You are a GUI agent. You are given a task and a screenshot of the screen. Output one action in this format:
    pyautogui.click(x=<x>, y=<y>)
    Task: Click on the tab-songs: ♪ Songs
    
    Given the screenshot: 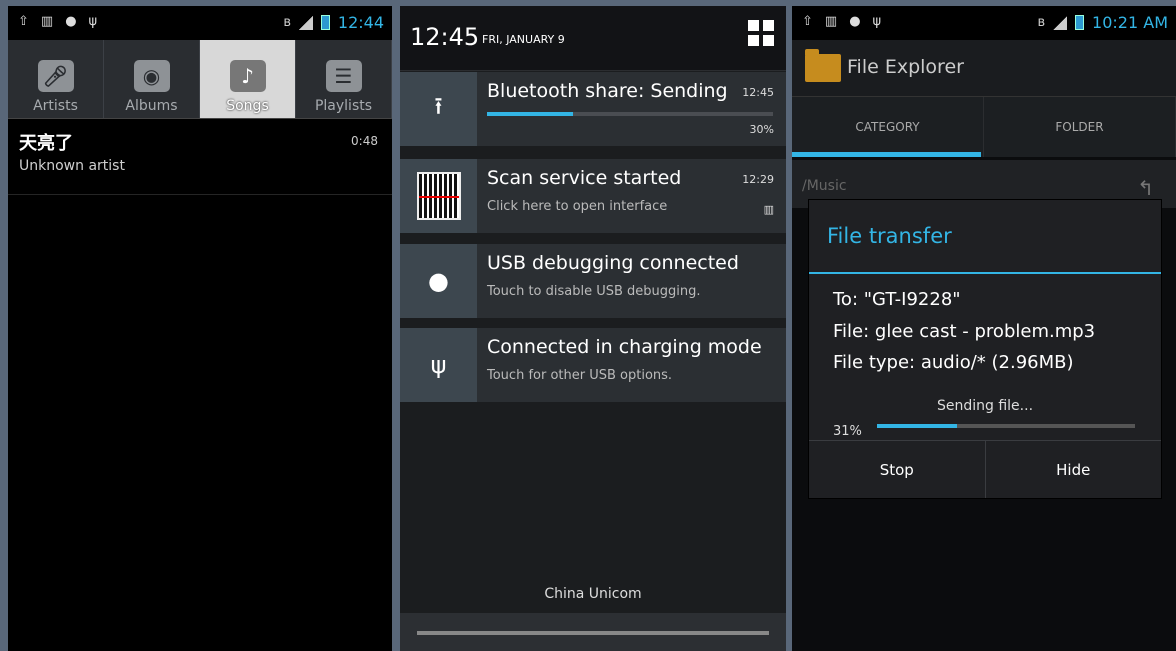 What is the action you would take?
    pyautogui.click(x=248, y=79)
    